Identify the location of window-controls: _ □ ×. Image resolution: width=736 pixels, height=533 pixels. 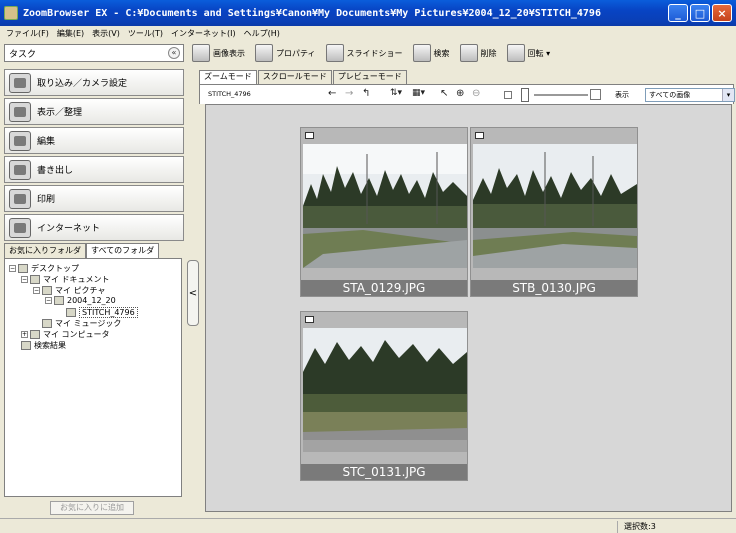
(700, 13).